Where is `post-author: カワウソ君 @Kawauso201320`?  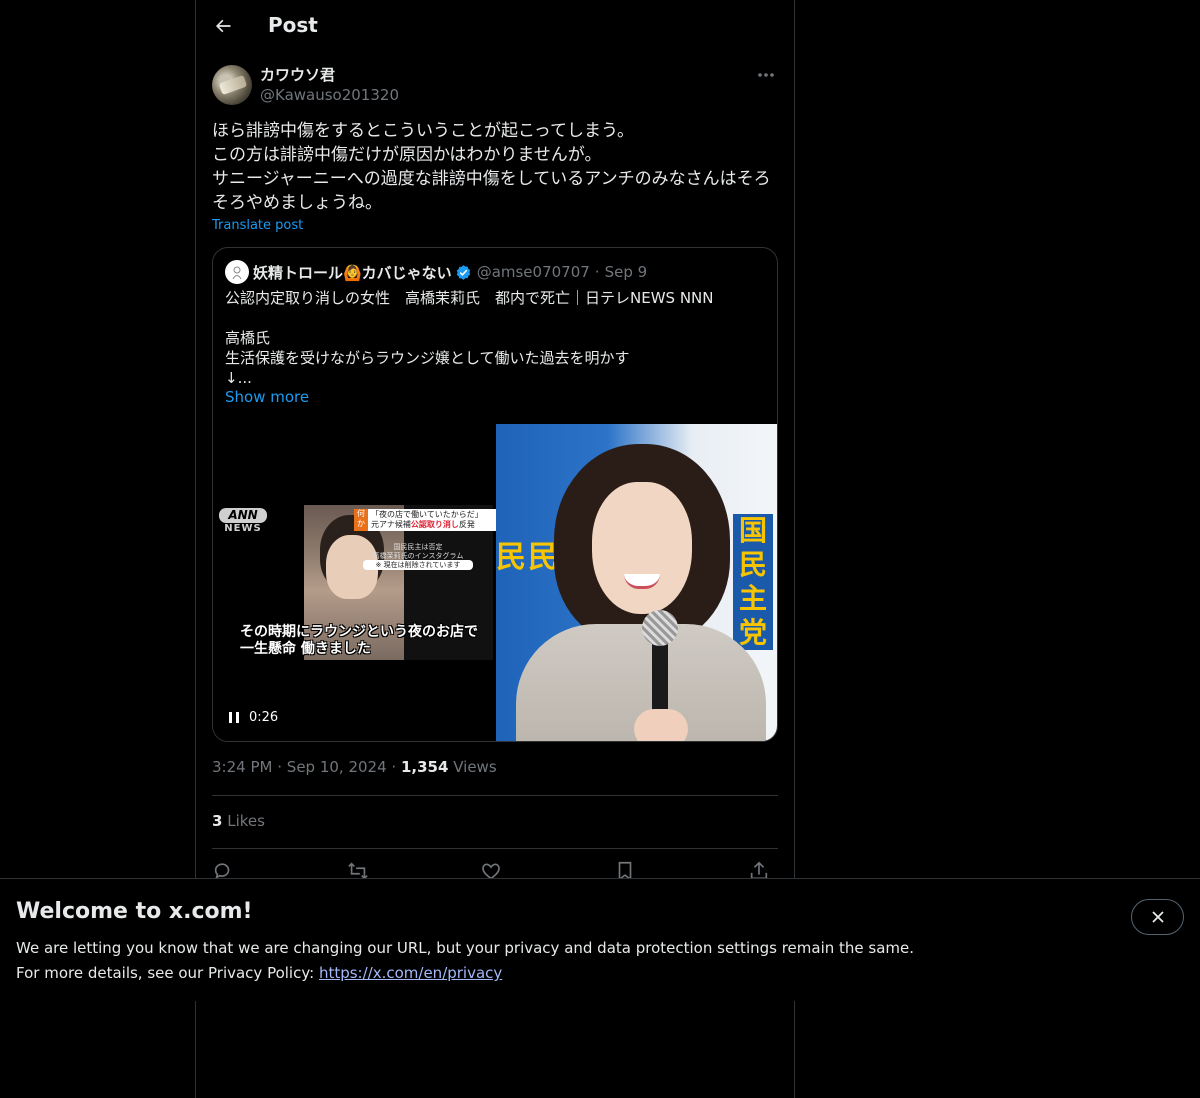
post-author: カワウソ君 @Kawauso201320 is located at coordinates (495, 86).